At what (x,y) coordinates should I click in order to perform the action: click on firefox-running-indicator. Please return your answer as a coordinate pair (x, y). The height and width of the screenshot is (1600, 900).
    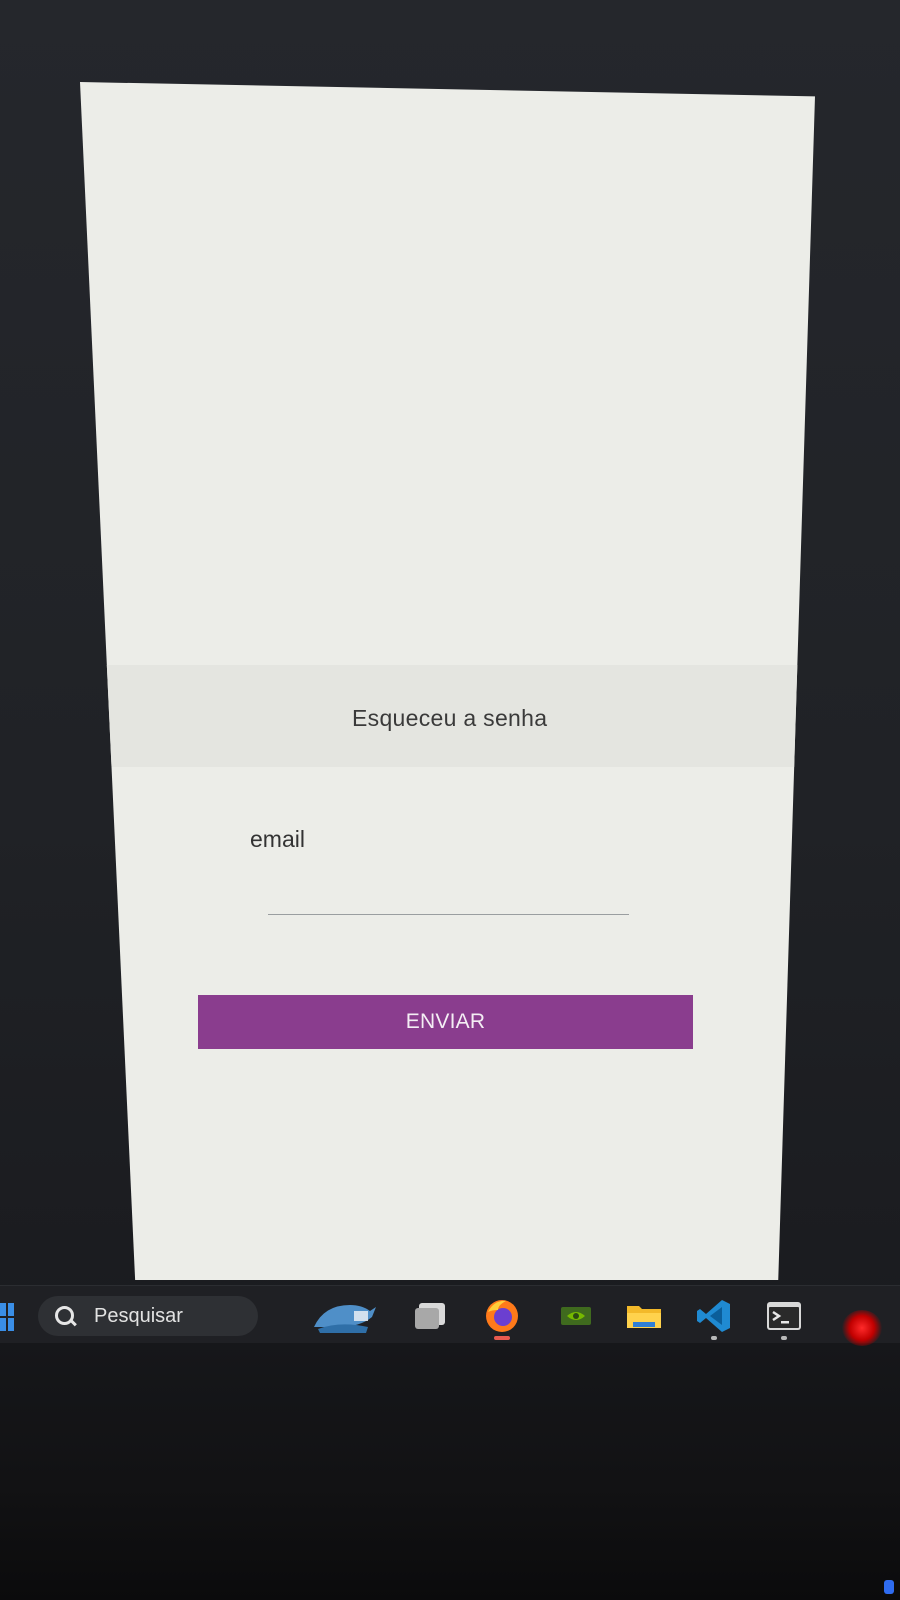
    Looking at the image, I should click on (502, 1338).